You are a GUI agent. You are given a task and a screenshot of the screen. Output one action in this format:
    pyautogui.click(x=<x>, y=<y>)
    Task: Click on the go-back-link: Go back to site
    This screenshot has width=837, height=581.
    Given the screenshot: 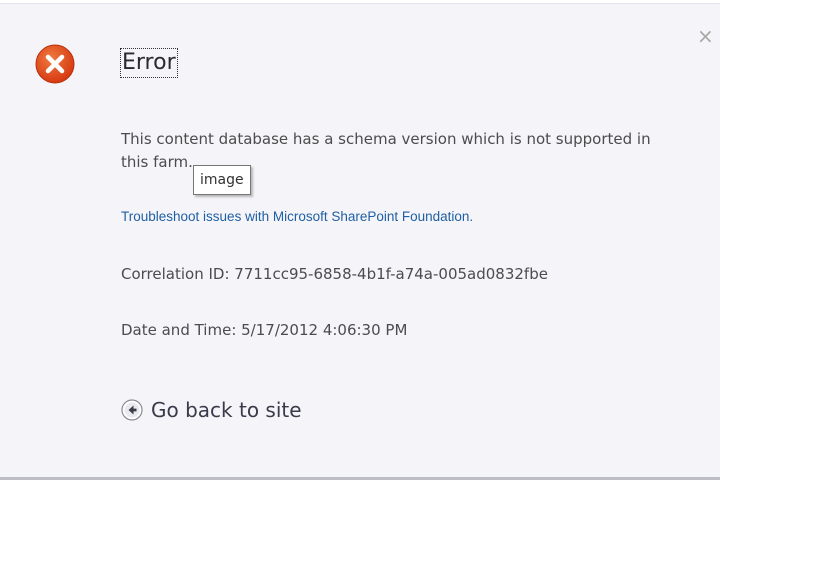 What is the action you would take?
    pyautogui.click(x=211, y=410)
    